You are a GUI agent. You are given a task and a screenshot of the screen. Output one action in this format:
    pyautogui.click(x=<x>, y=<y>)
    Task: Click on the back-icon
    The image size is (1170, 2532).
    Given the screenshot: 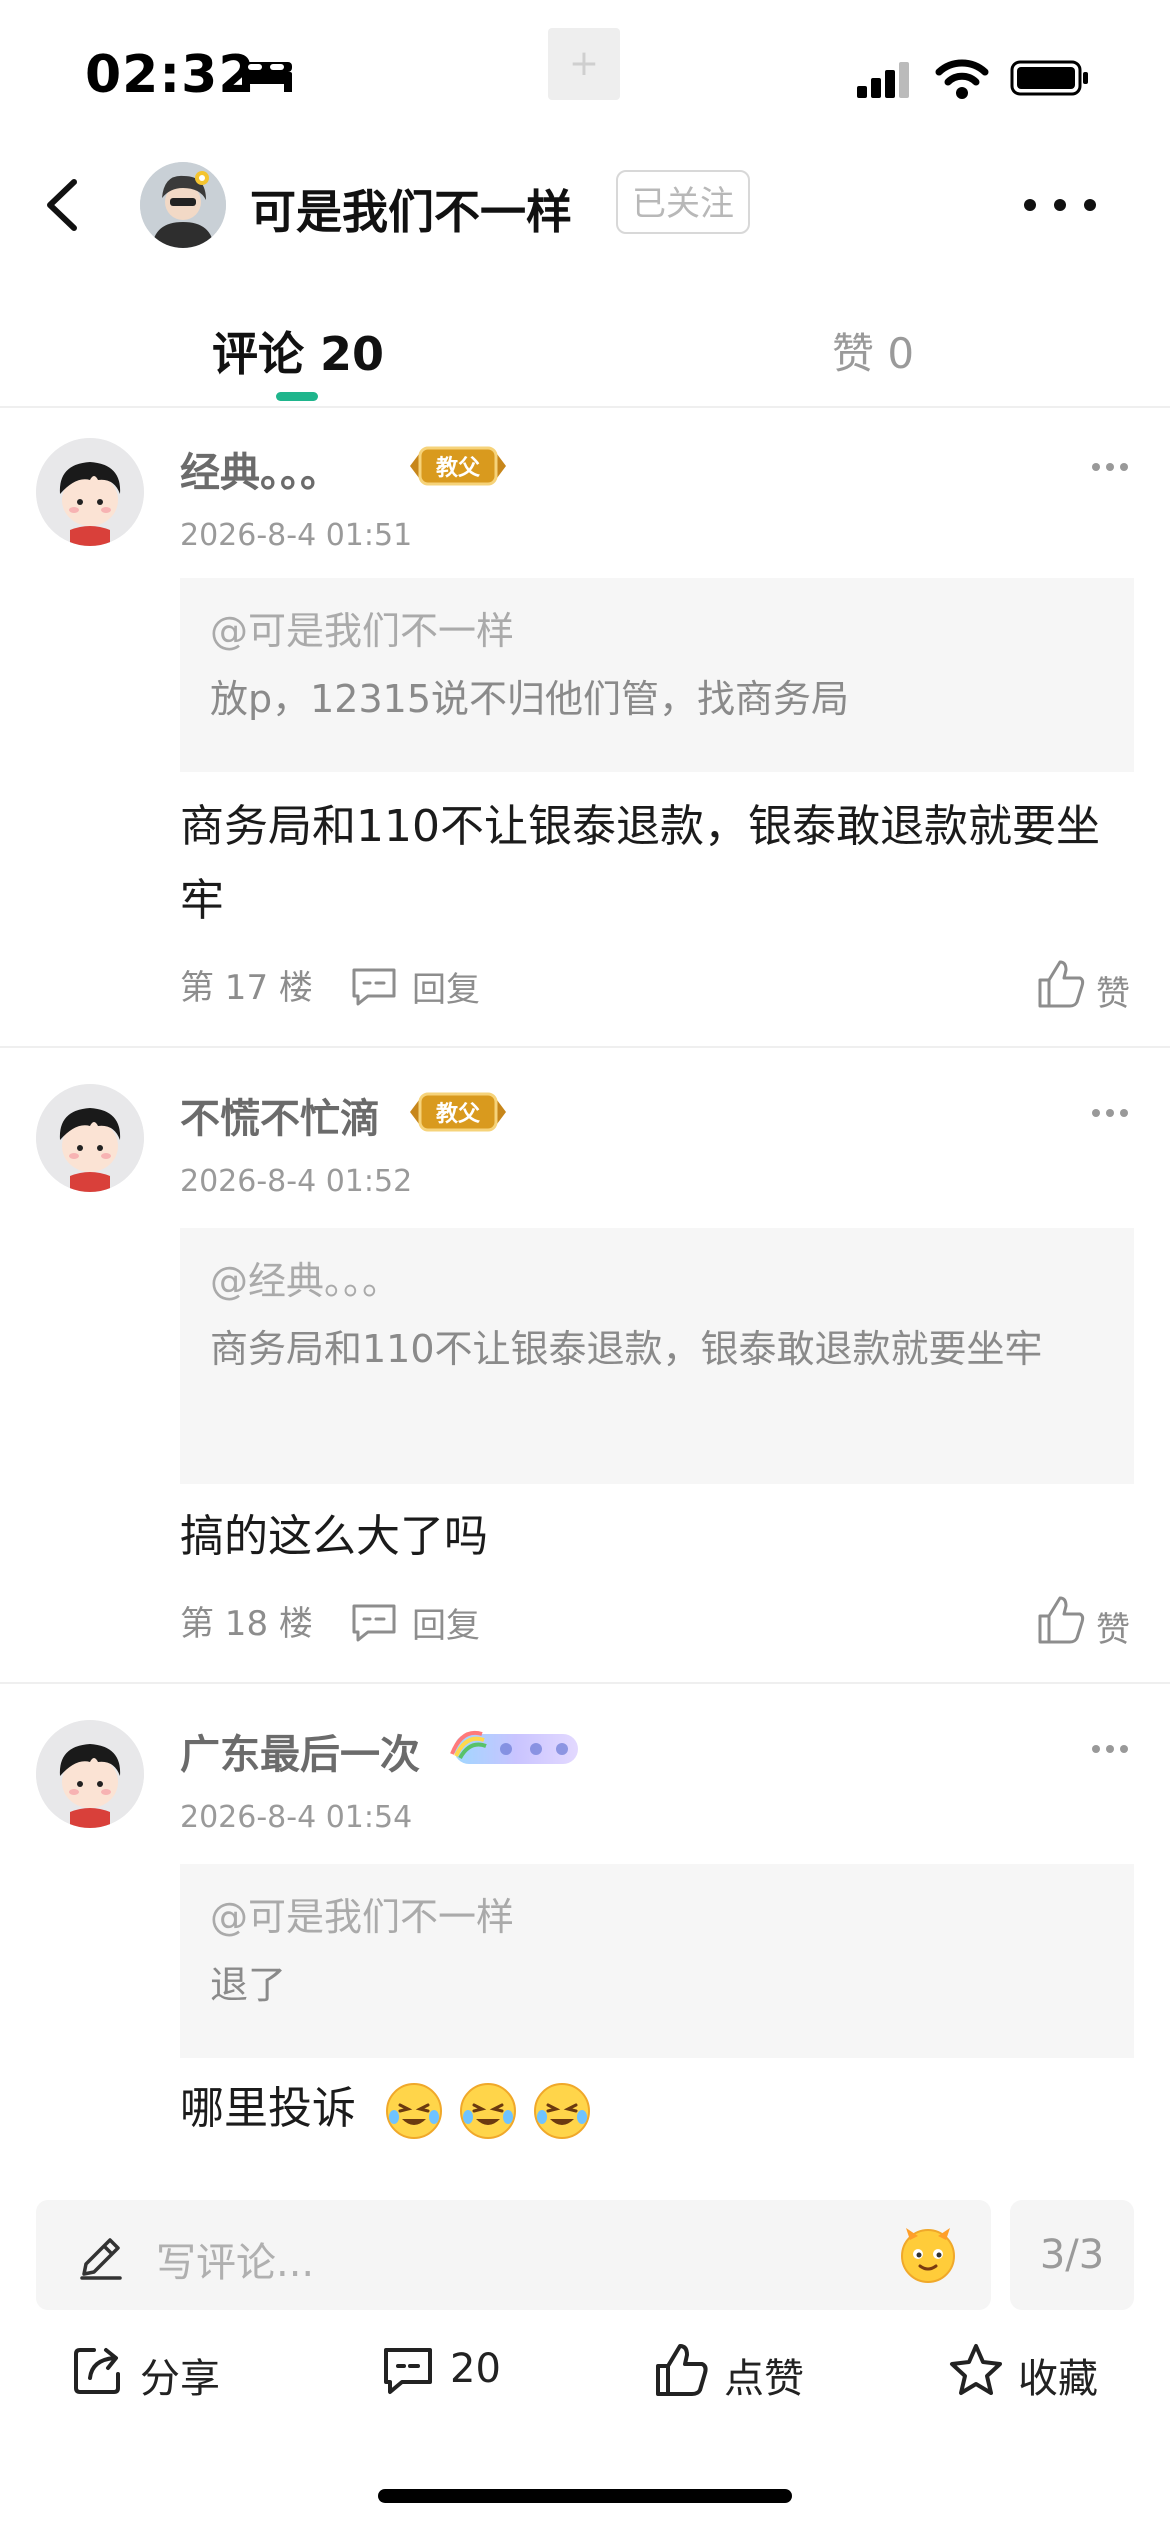 What is the action you would take?
    pyautogui.click(x=65, y=205)
    